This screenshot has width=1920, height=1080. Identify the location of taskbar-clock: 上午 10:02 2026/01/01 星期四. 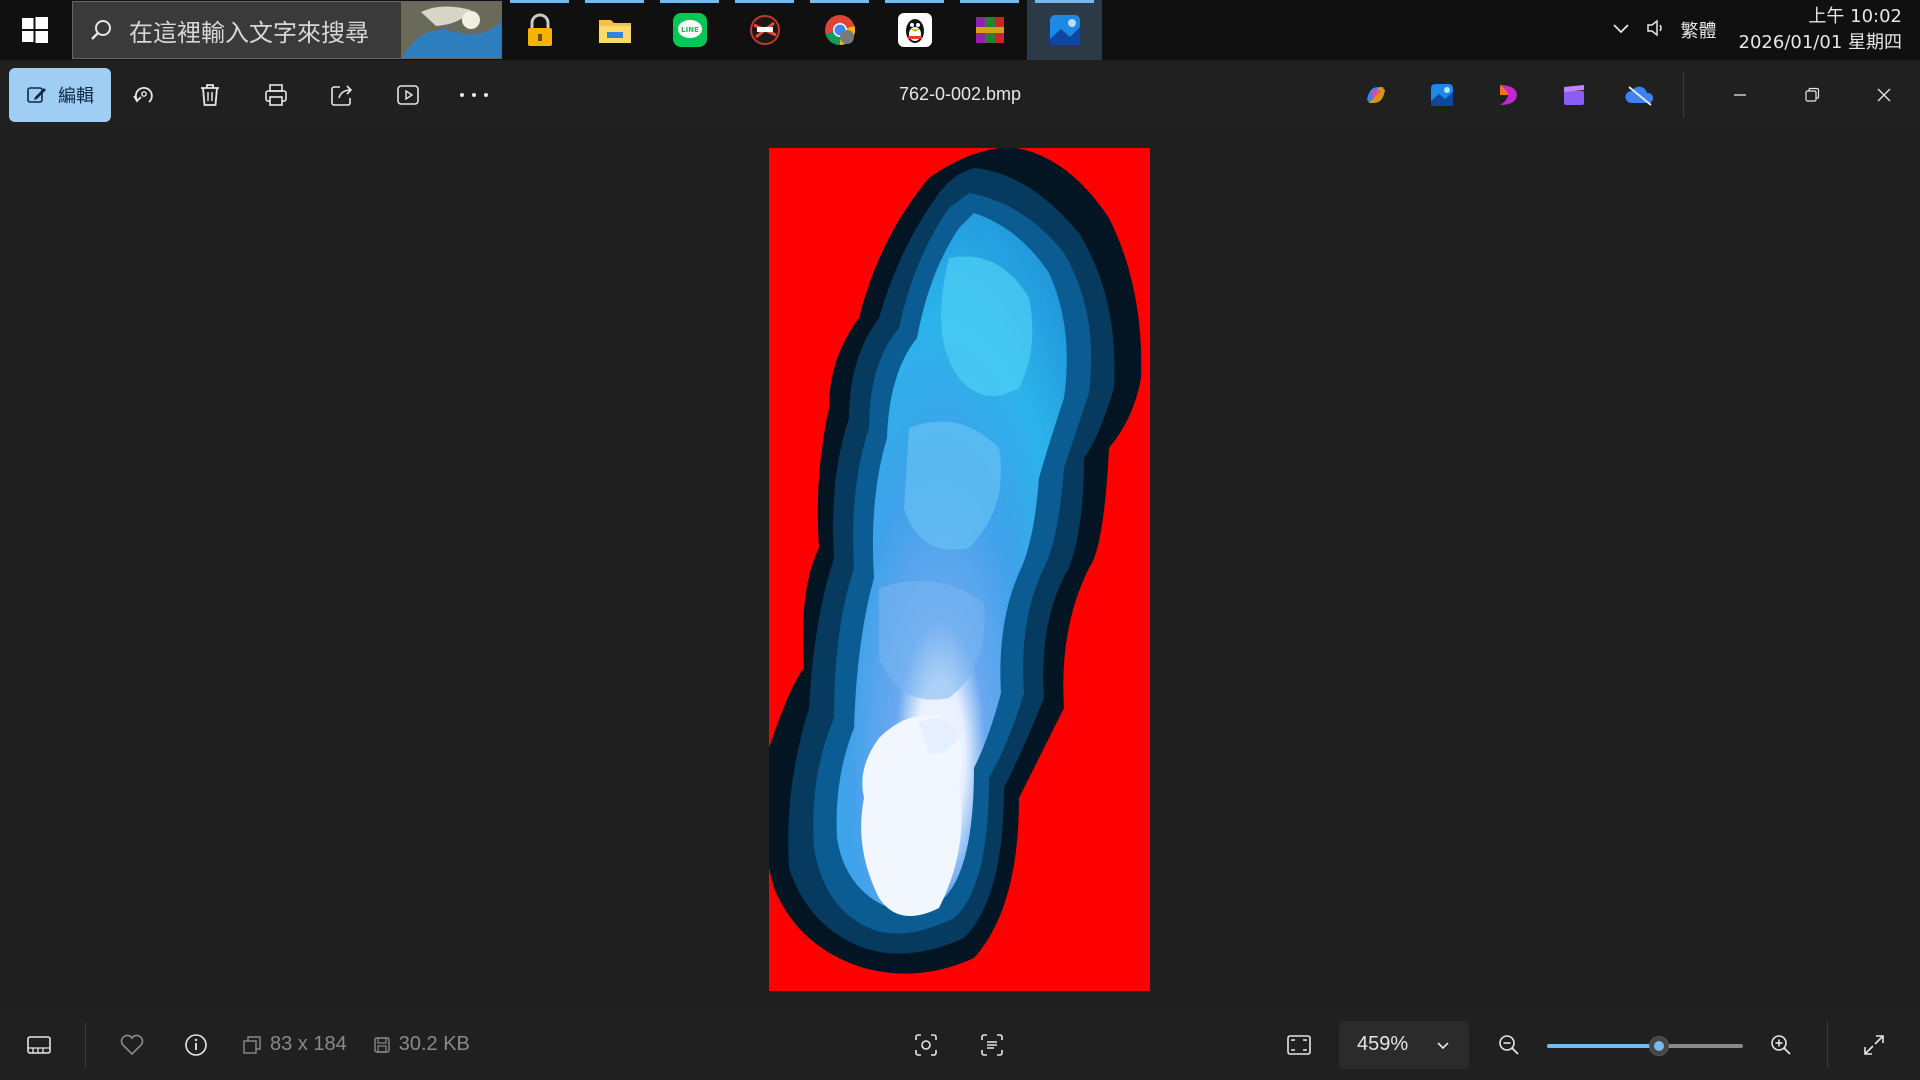
(1820, 30).